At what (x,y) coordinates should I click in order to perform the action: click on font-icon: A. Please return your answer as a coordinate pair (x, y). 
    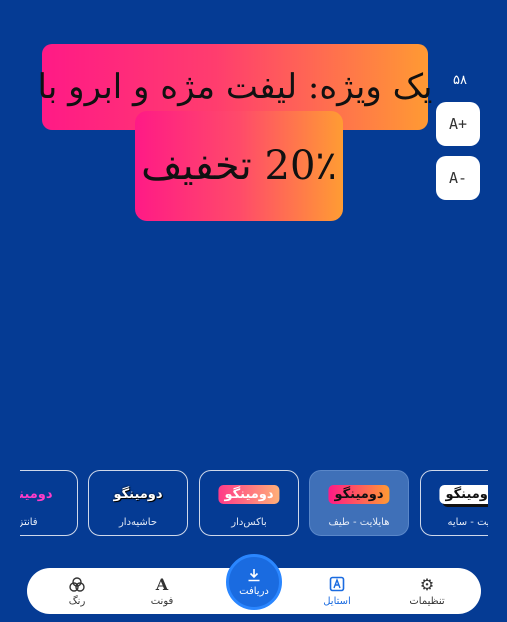
    Looking at the image, I should click on (162, 584).